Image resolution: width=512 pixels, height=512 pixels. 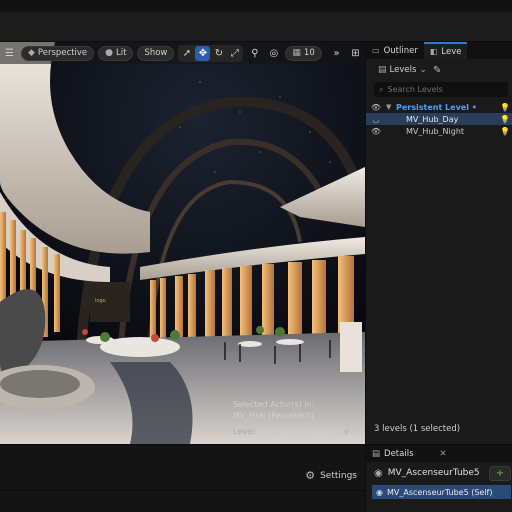 I want to click on show-button: Show, so click(x=156, y=53).